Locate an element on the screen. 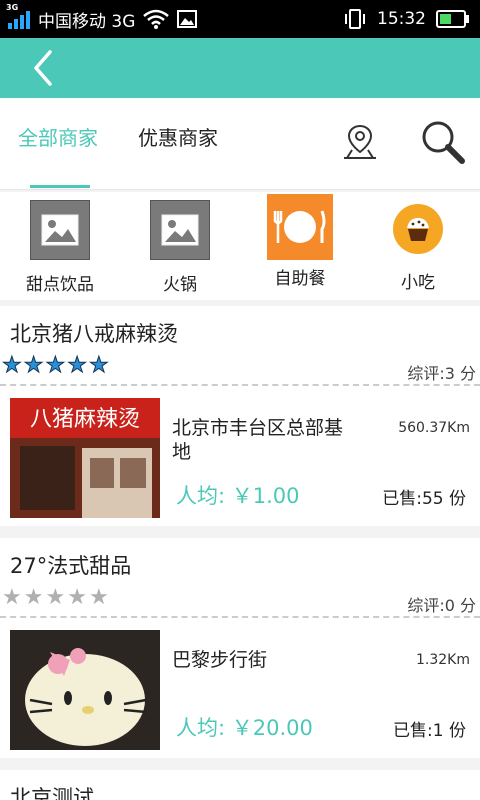 The image size is (480, 800). shop-card: 北京测试 is located at coordinates (240, 785).